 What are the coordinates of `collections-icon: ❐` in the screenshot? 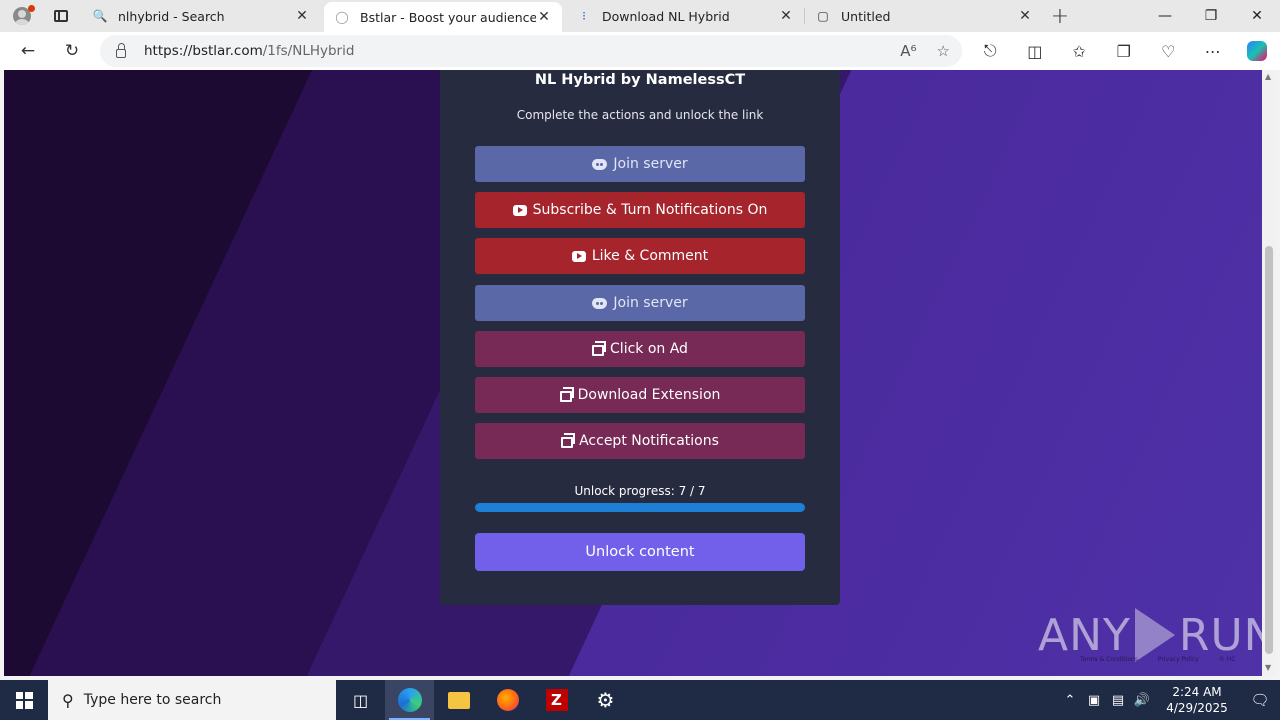 It's located at (1123, 51).